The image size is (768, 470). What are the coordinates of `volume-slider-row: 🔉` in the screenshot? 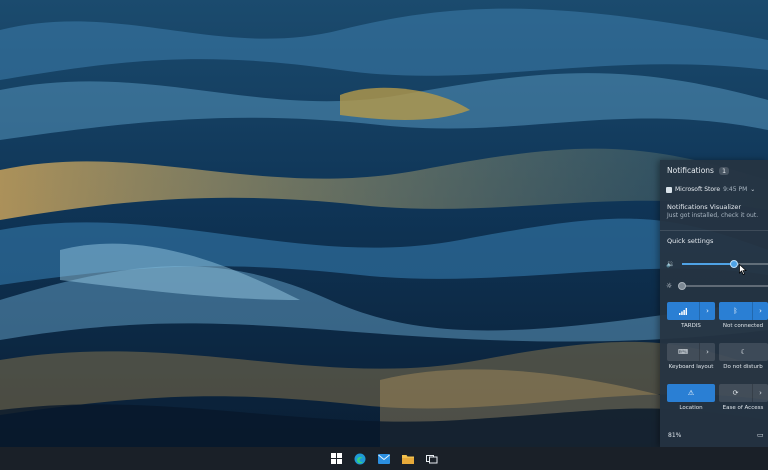 It's located at (717, 264).